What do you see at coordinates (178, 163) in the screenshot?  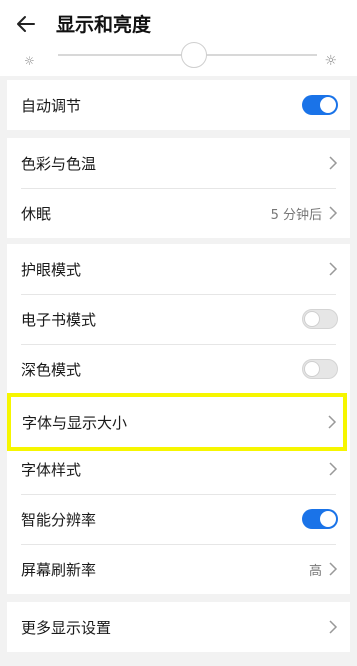 I see `color-temp-row: 色彩与色温` at bounding box center [178, 163].